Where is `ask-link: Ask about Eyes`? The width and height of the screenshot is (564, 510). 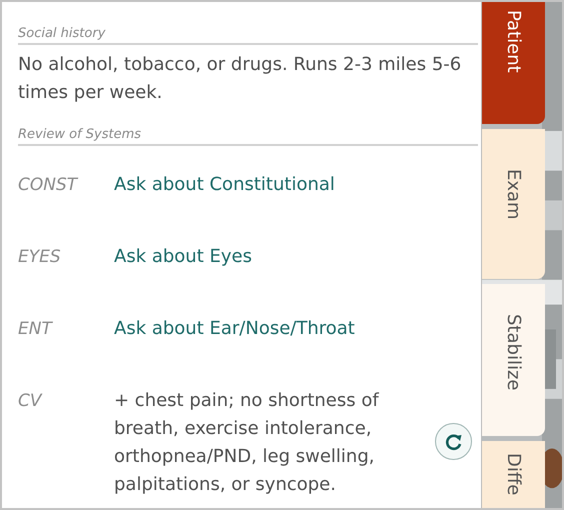 ask-link: Ask about Eyes is located at coordinates (183, 257).